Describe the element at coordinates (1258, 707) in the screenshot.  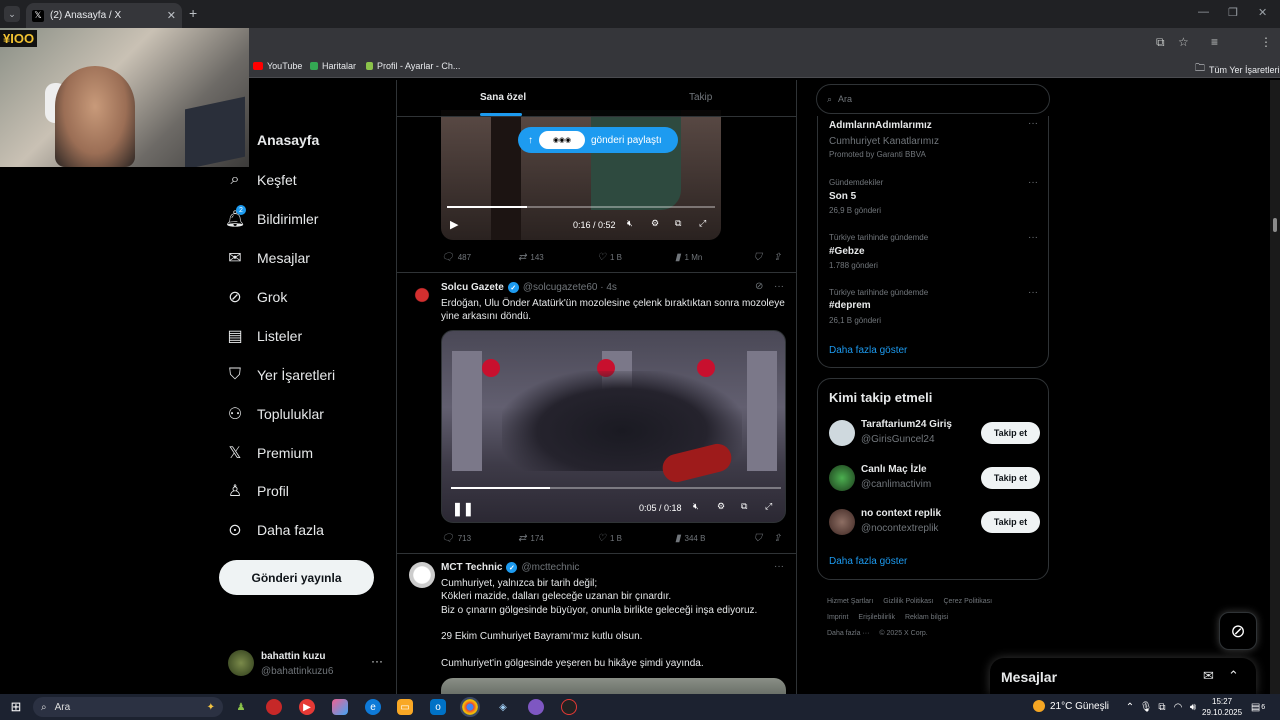
I see `notification-center-icon: ▤ 6` at that location.